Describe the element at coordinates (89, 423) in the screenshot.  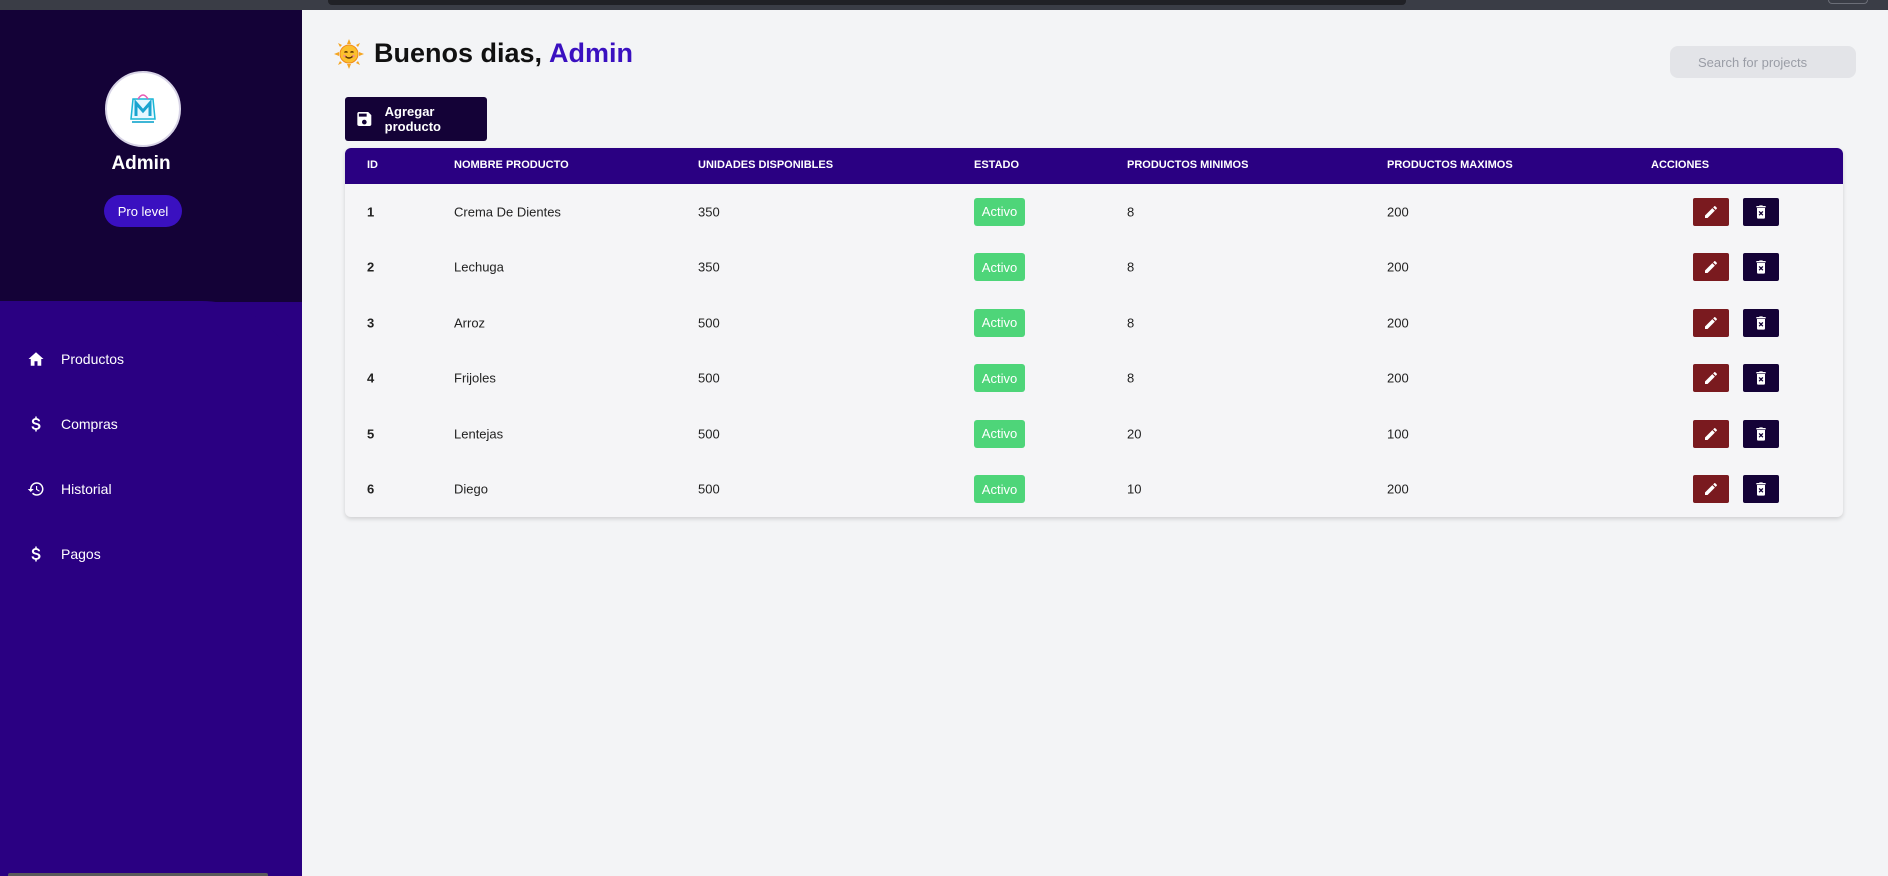
I see `sidebar-item-label: Compras` at that location.